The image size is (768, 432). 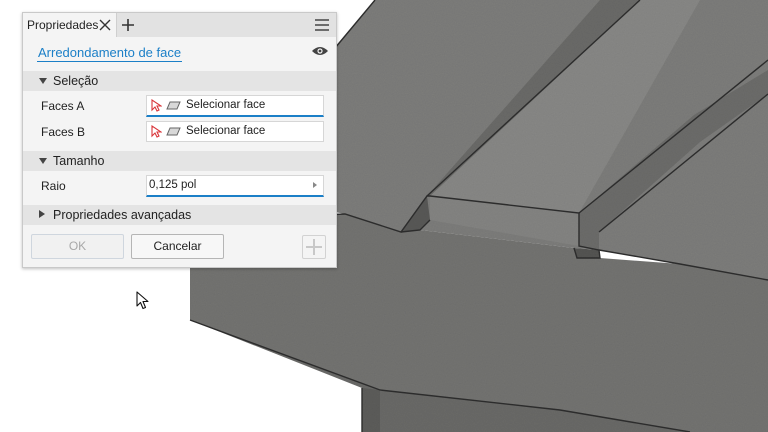 What do you see at coordinates (320, 51) in the screenshot?
I see `eye-icon` at bounding box center [320, 51].